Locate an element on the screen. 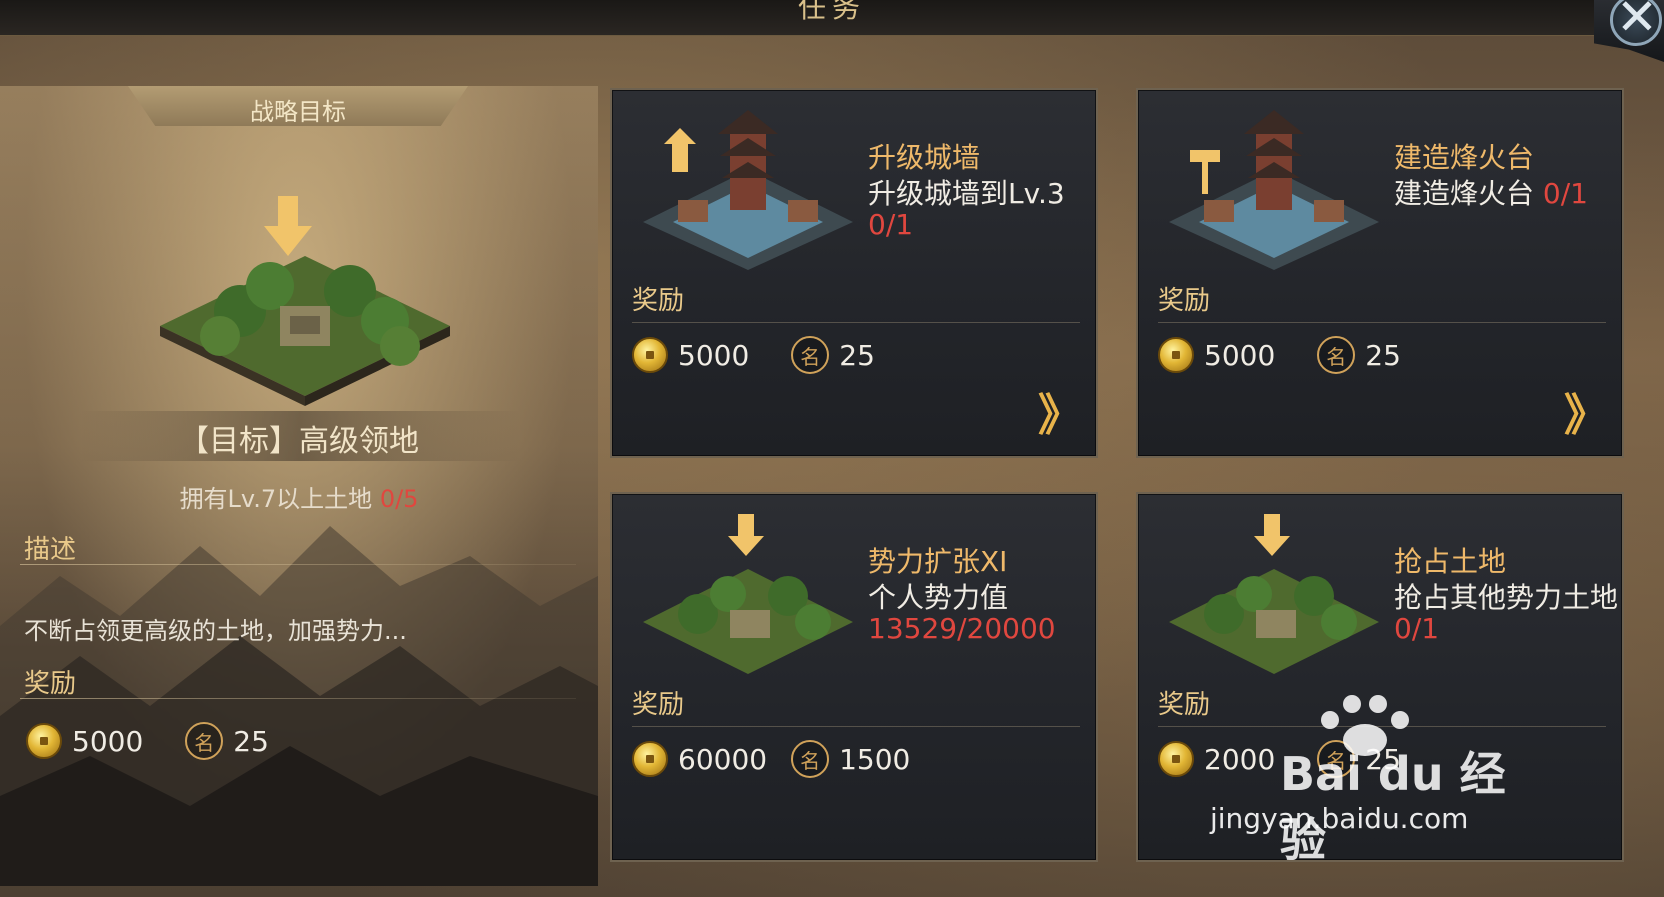 Image resolution: width=1664 pixels, height=897 pixels. top-bar: 任务 is located at coordinates (832, 18).